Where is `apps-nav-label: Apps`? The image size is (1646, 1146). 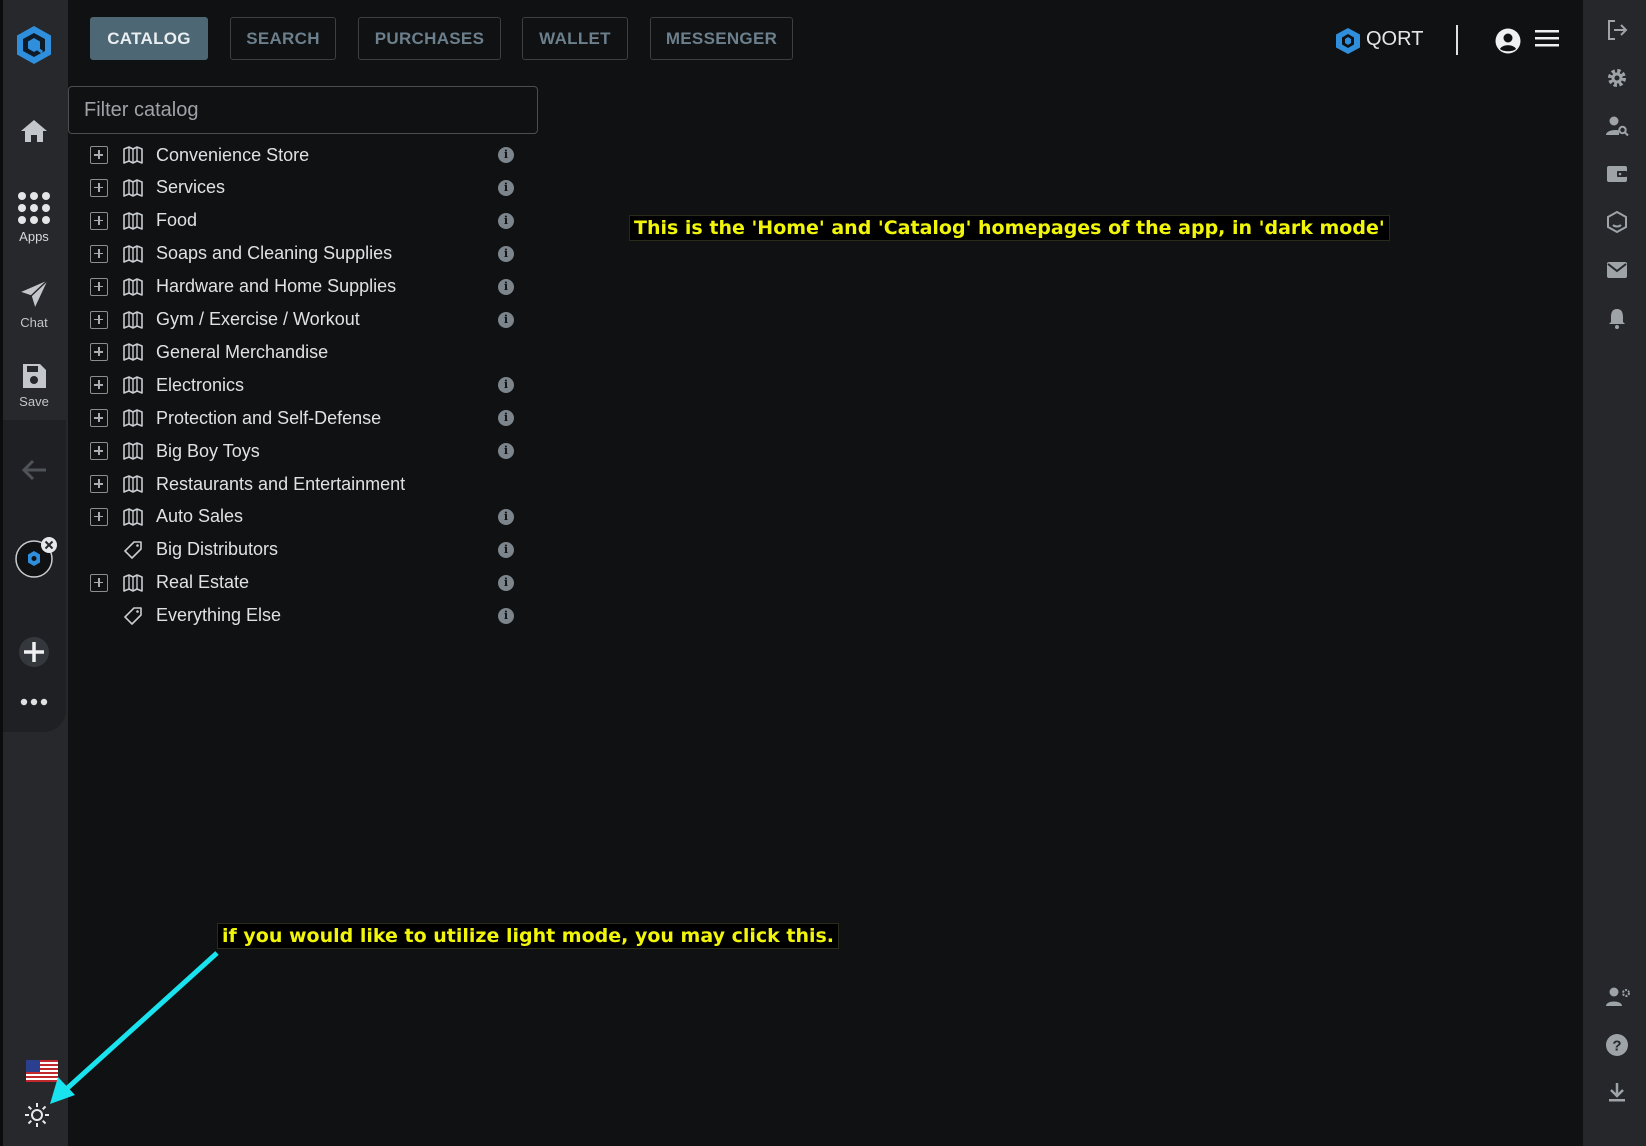 apps-nav-label: Apps is located at coordinates (34, 236).